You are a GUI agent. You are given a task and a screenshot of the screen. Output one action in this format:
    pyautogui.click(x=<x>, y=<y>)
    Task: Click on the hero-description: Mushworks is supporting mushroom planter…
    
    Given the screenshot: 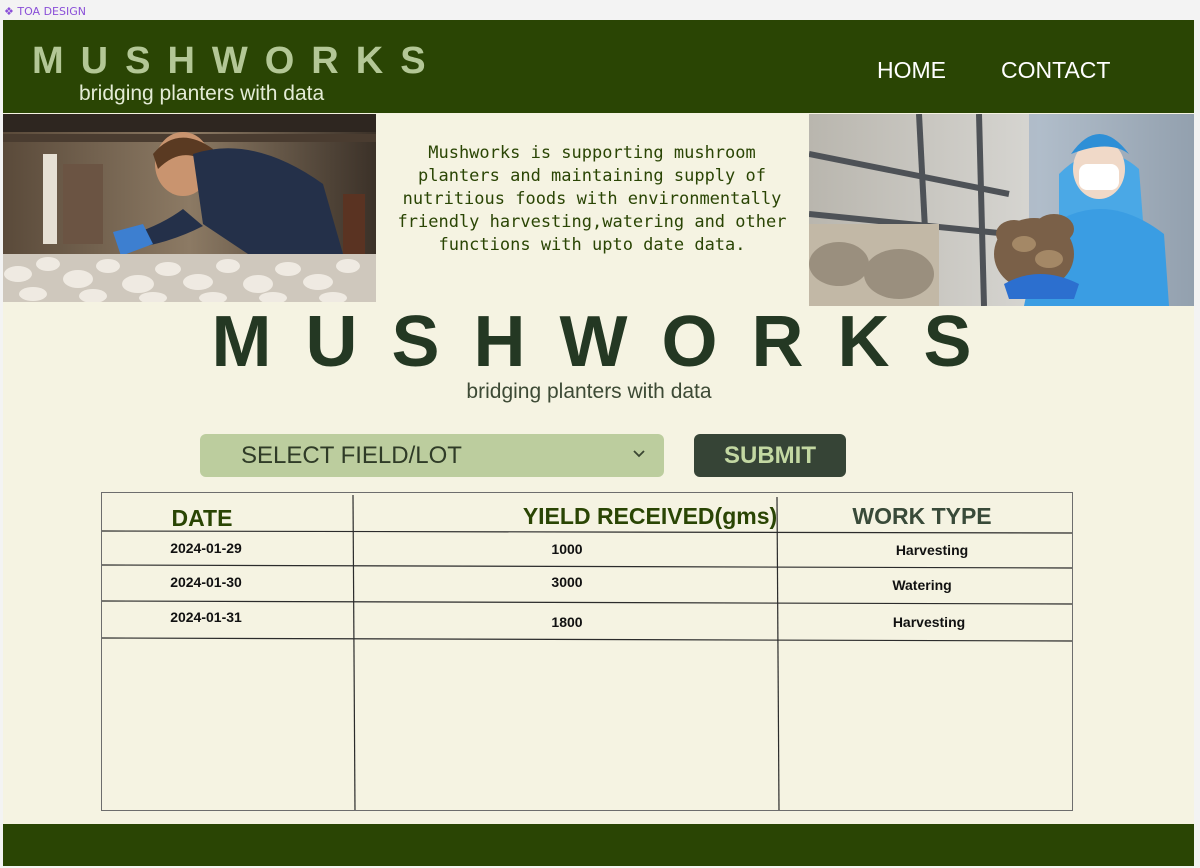 What is the action you would take?
    pyautogui.click(x=592, y=199)
    